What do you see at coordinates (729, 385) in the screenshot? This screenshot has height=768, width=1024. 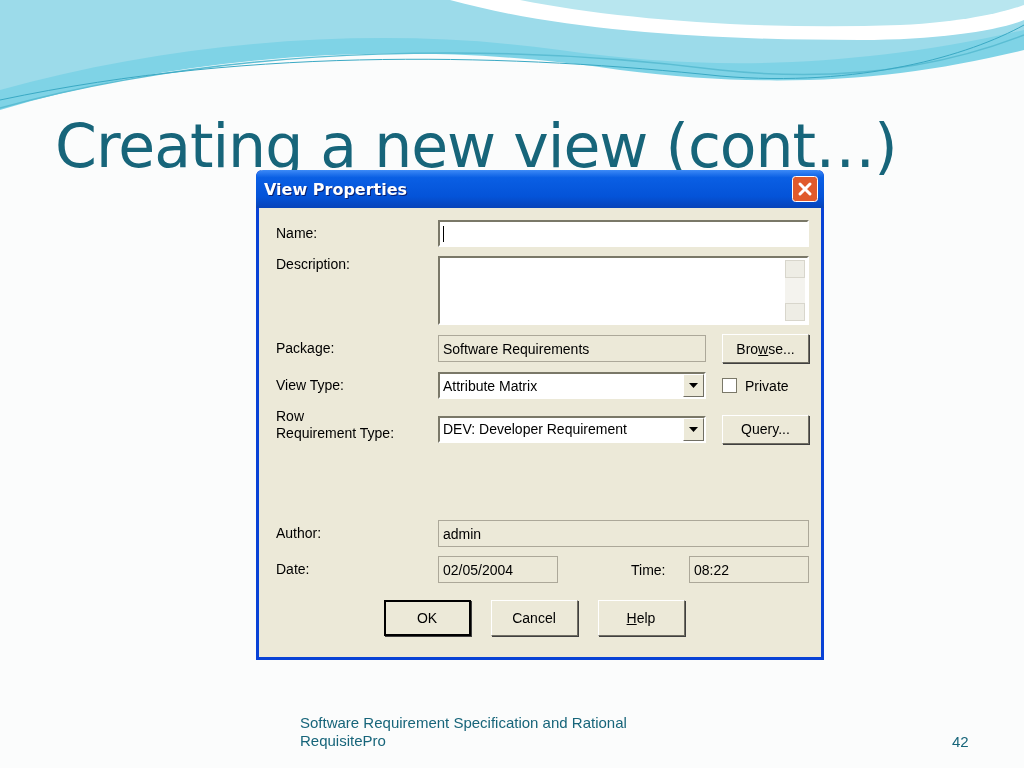 I see `checkbox` at bounding box center [729, 385].